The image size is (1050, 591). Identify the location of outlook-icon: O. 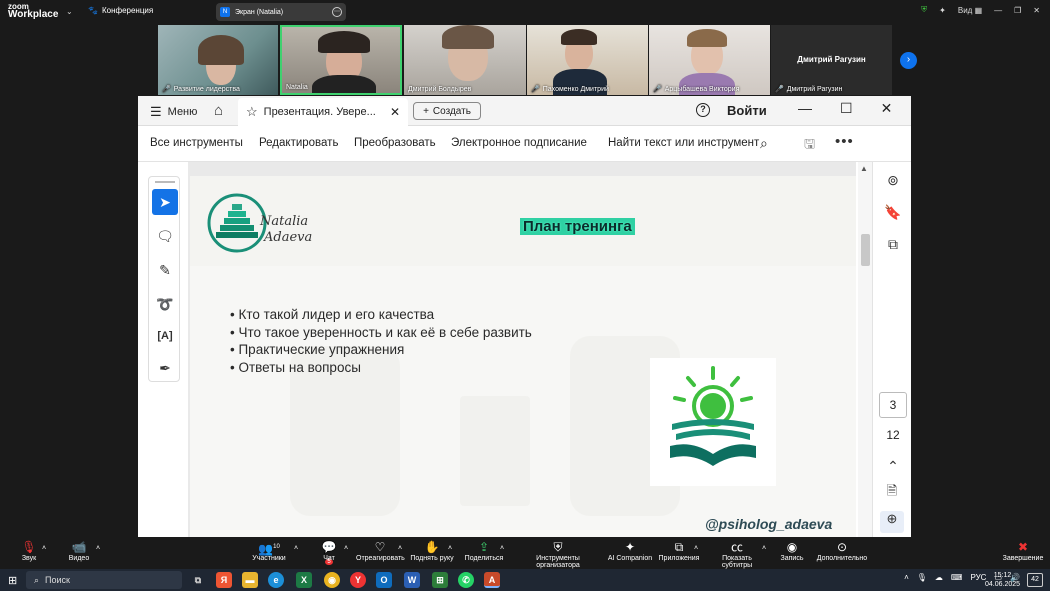
(384, 580).